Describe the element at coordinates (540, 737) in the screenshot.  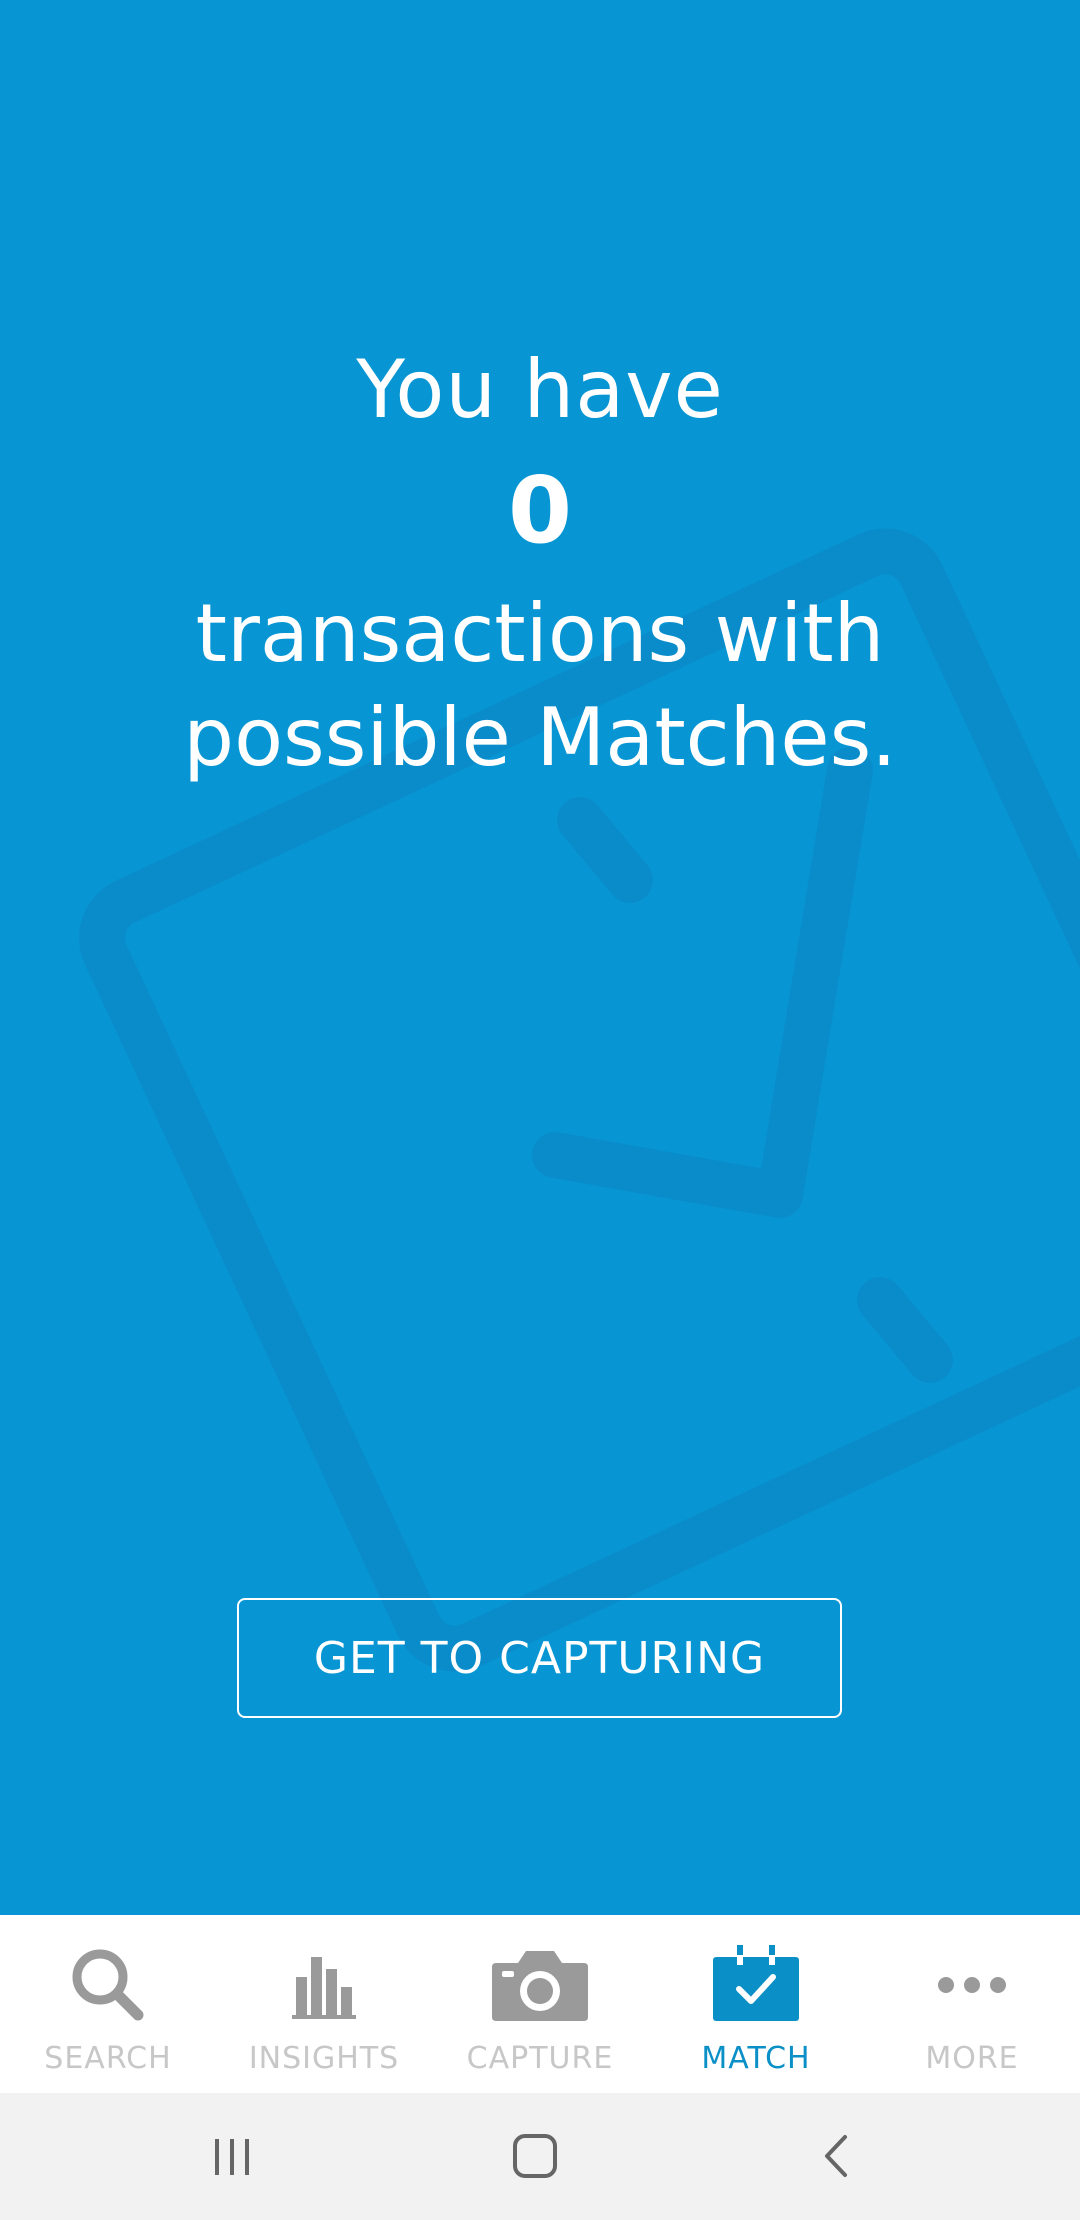
I see `message-outro-line2: possible Matches.` at that location.